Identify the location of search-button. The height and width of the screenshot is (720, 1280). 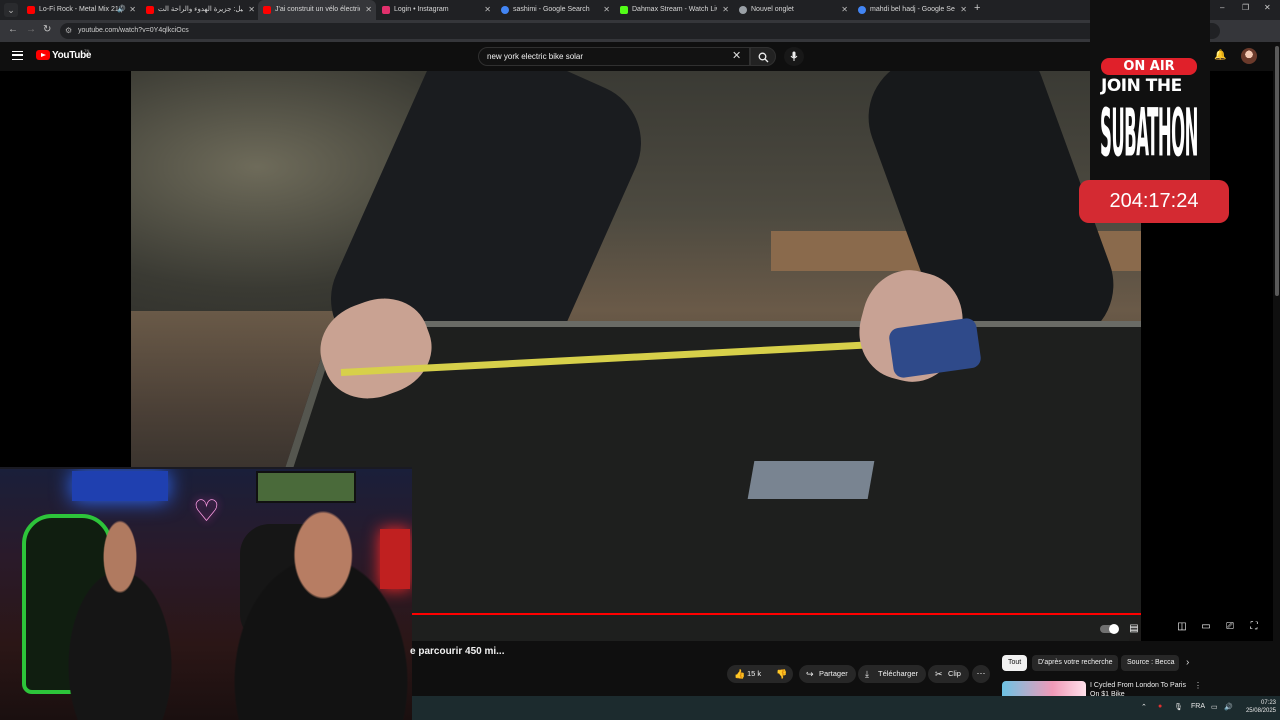
(763, 56).